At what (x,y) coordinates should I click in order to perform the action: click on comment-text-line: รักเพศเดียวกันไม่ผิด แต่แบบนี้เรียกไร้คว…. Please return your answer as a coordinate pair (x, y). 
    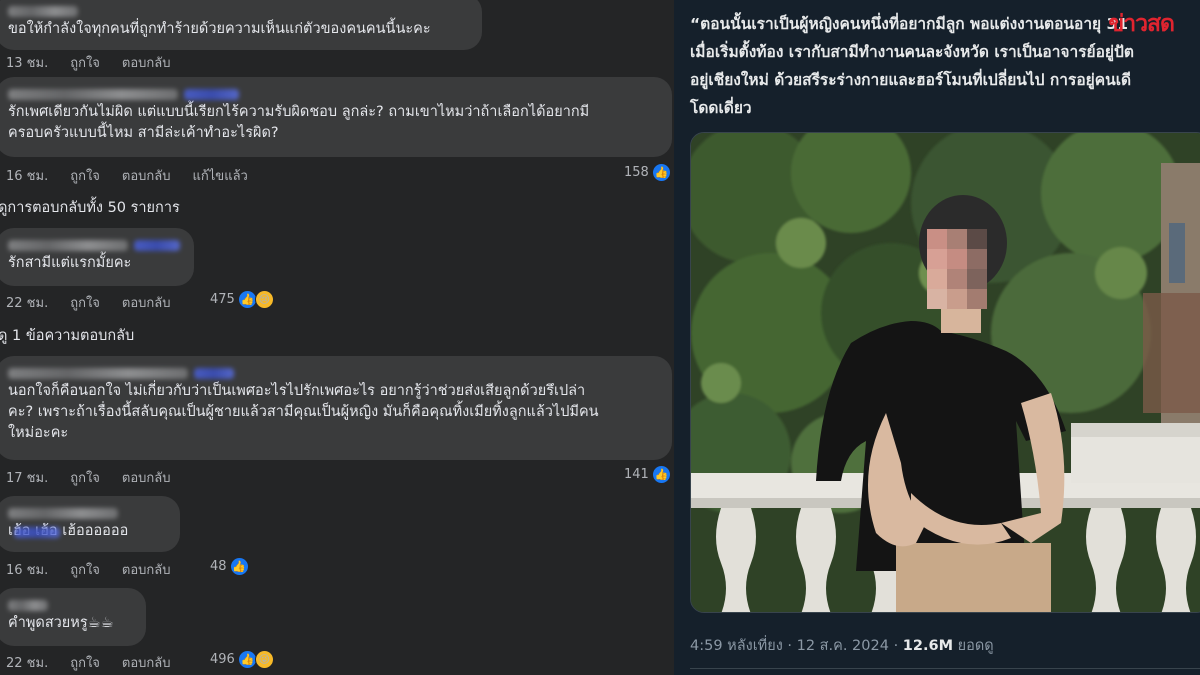
    Looking at the image, I should click on (299, 112).